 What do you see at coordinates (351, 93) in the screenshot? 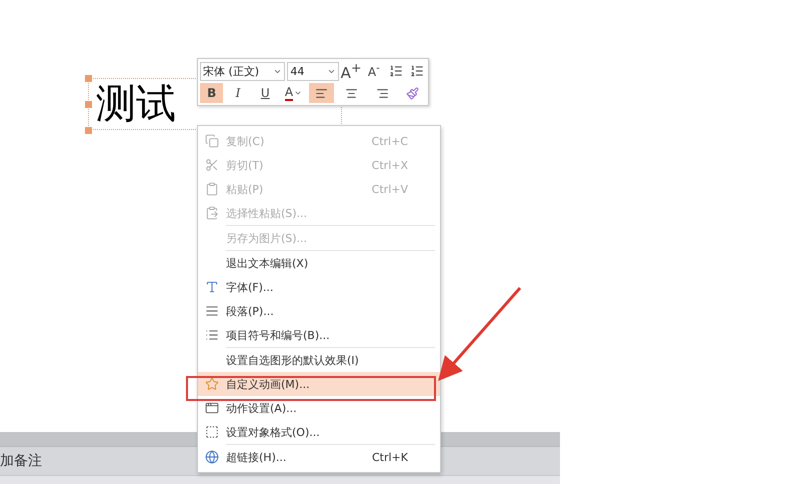
I see `align-center-icon` at bounding box center [351, 93].